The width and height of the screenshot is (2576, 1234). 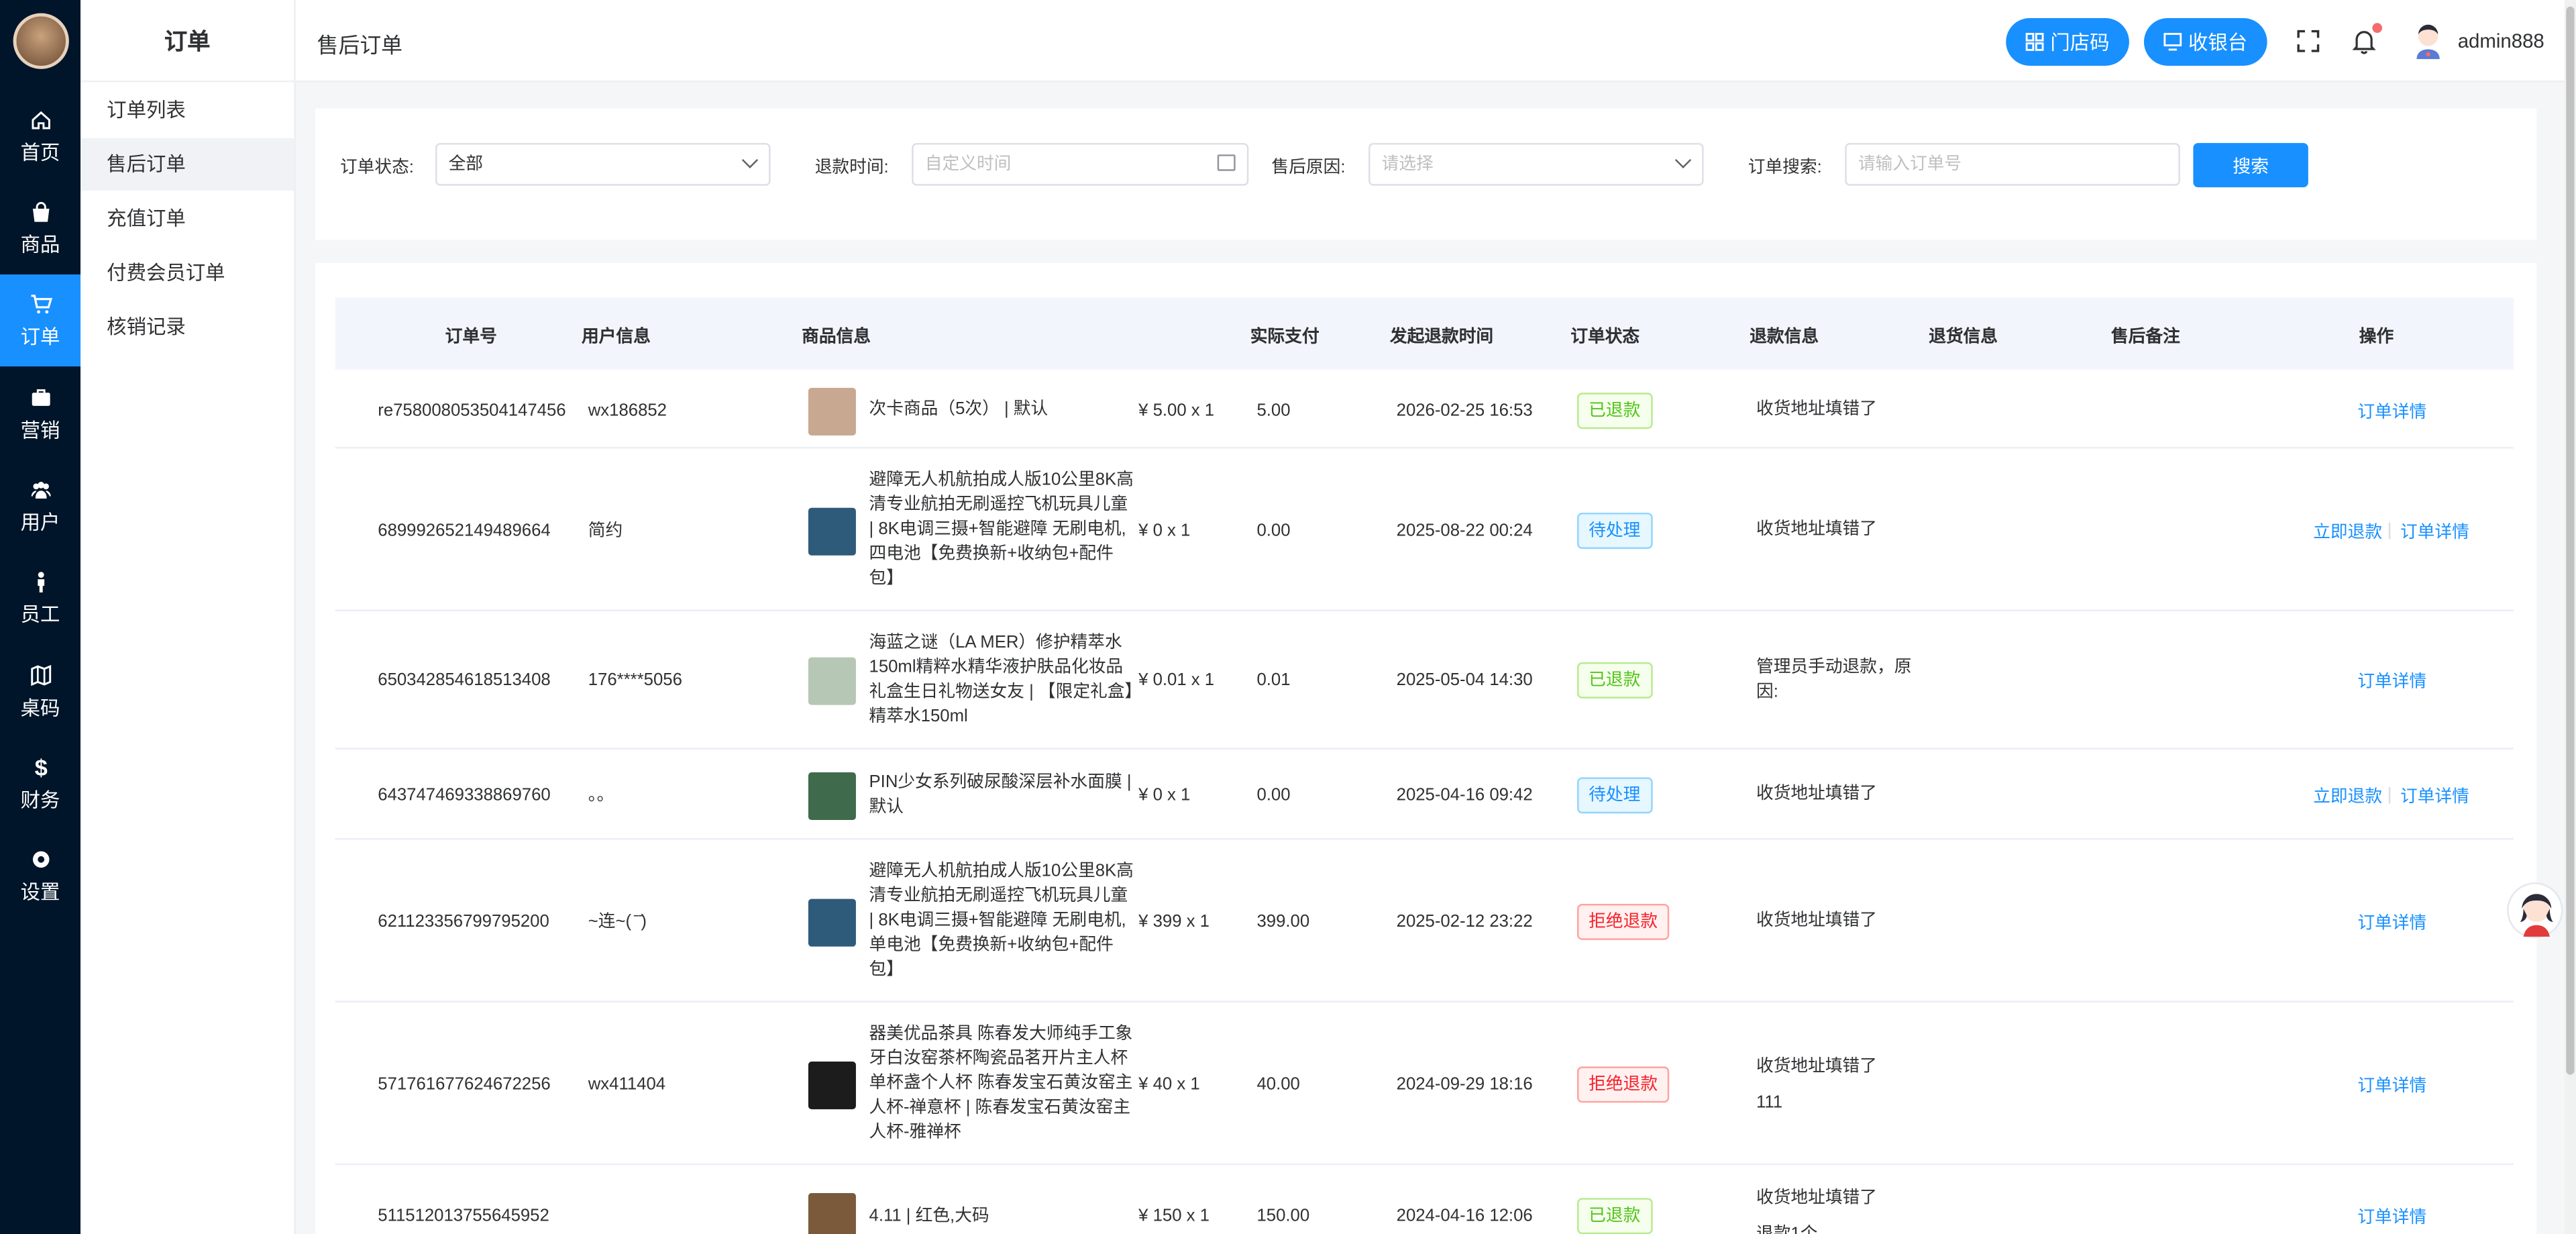 I want to click on reason-select: 请选择, so click(x=1536, y=164).